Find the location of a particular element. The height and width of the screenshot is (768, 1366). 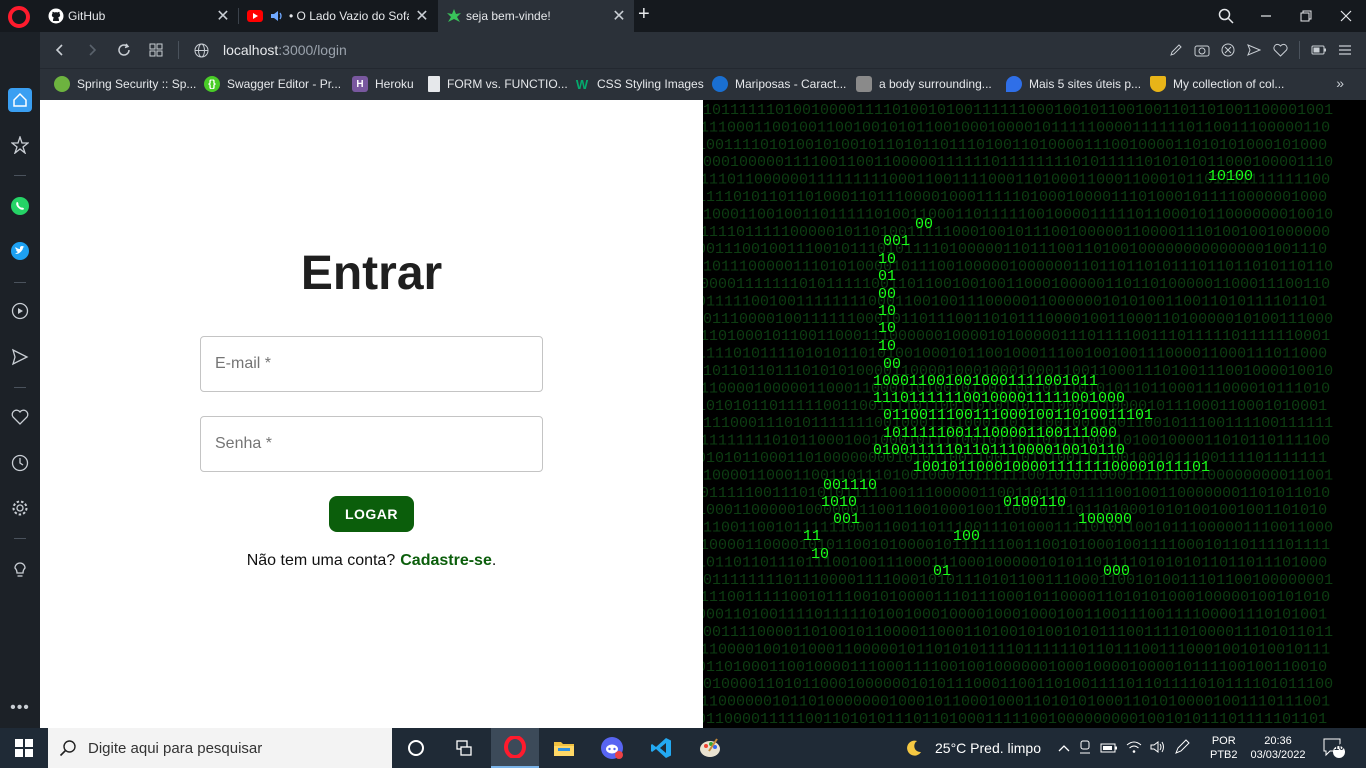

windows-start-icon is located at coordinates (24, 748).